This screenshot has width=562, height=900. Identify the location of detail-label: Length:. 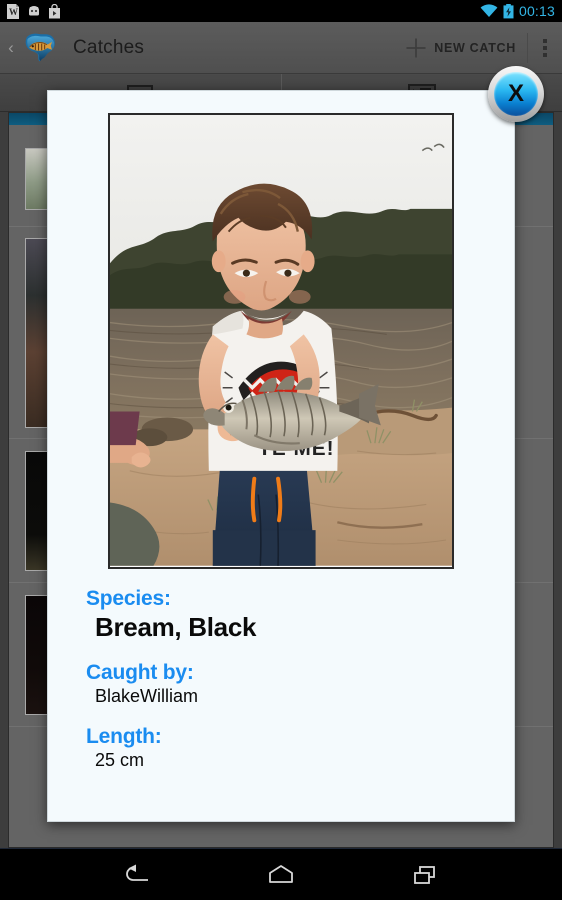
(124, 736).